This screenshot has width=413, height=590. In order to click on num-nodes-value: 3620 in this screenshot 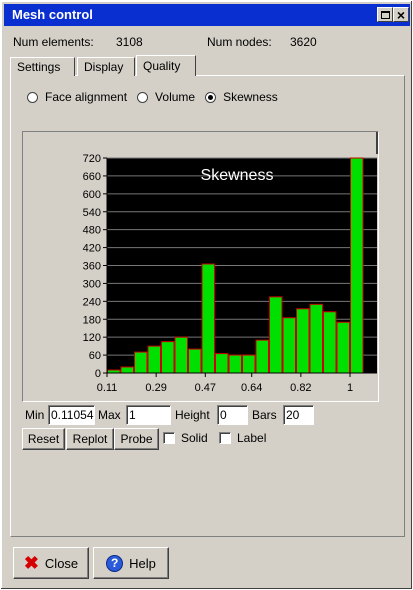, I will do `click(303, 42)`.